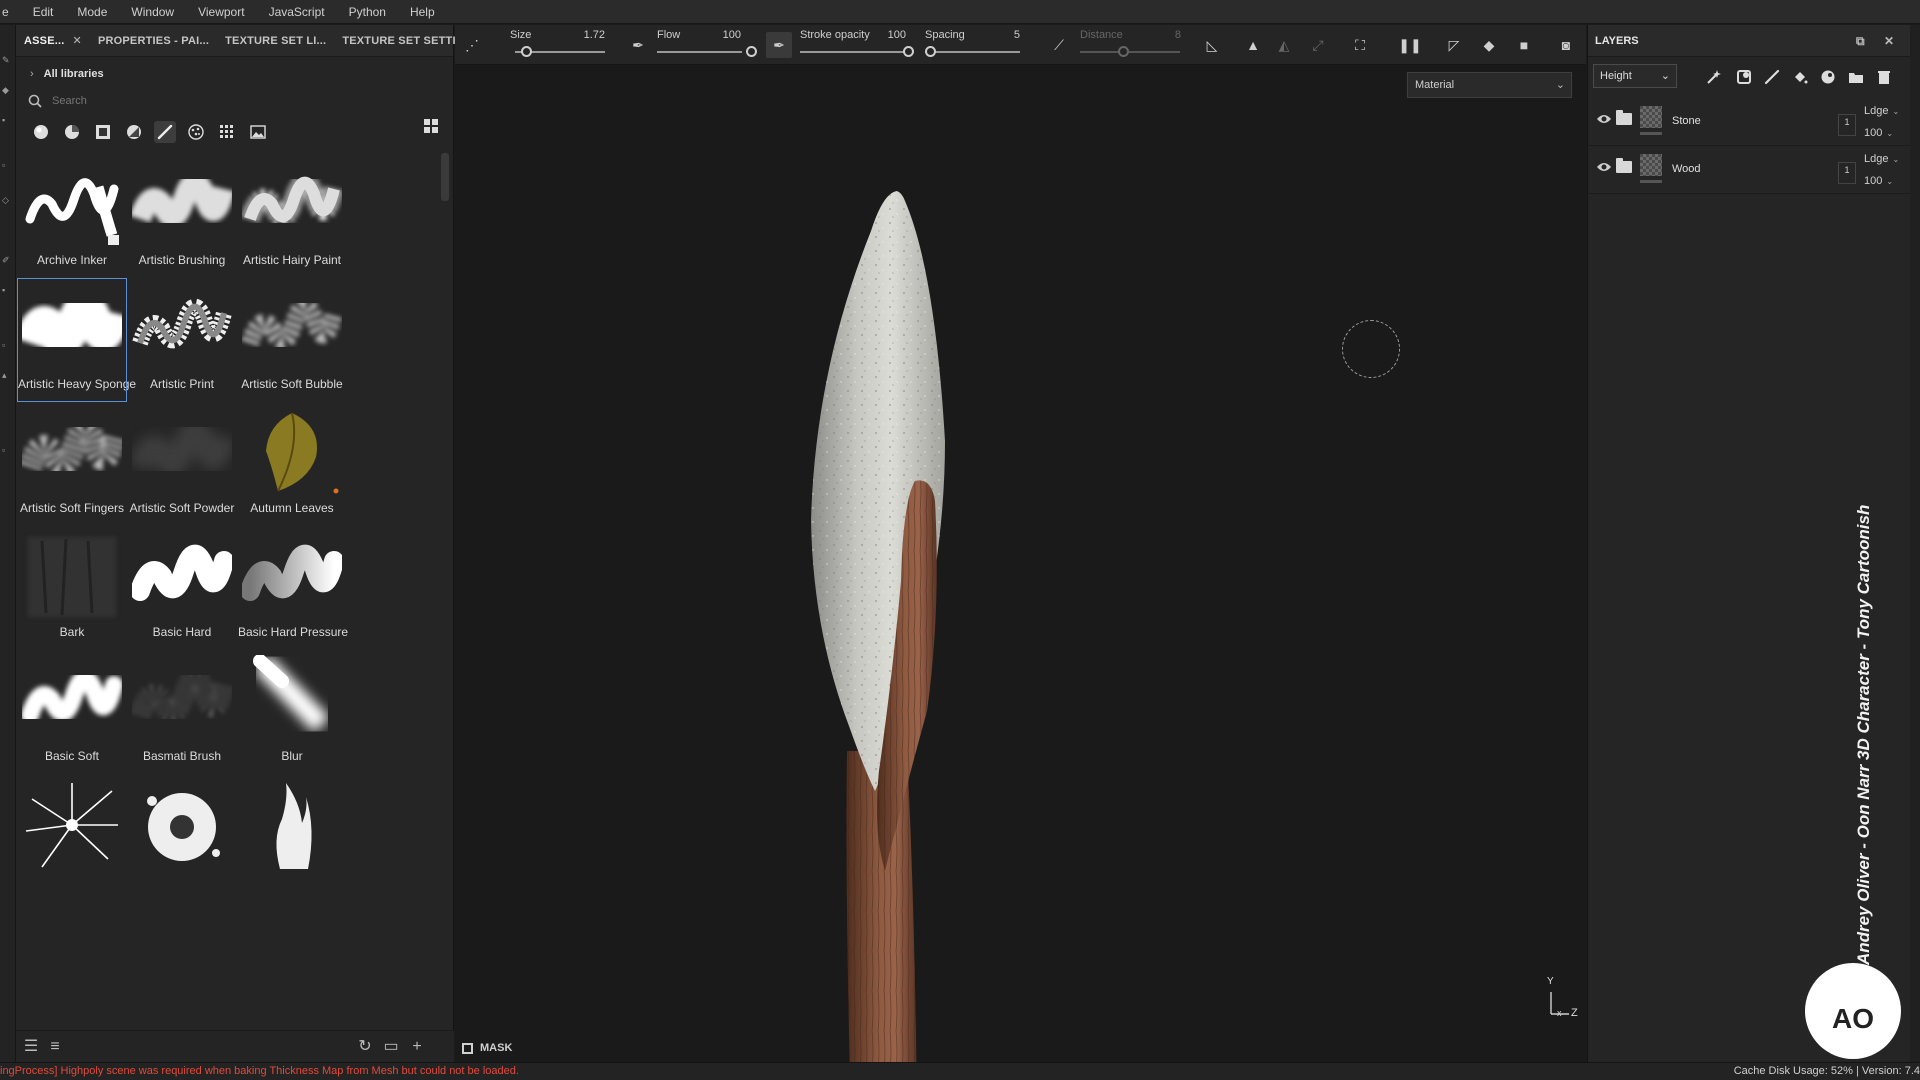 This screenshot has width=1920, height=1080. What do you see at coordinates (930, 51) in the screenshot?
I see `spacing-slider-handle` at bounding box center [930, 51].